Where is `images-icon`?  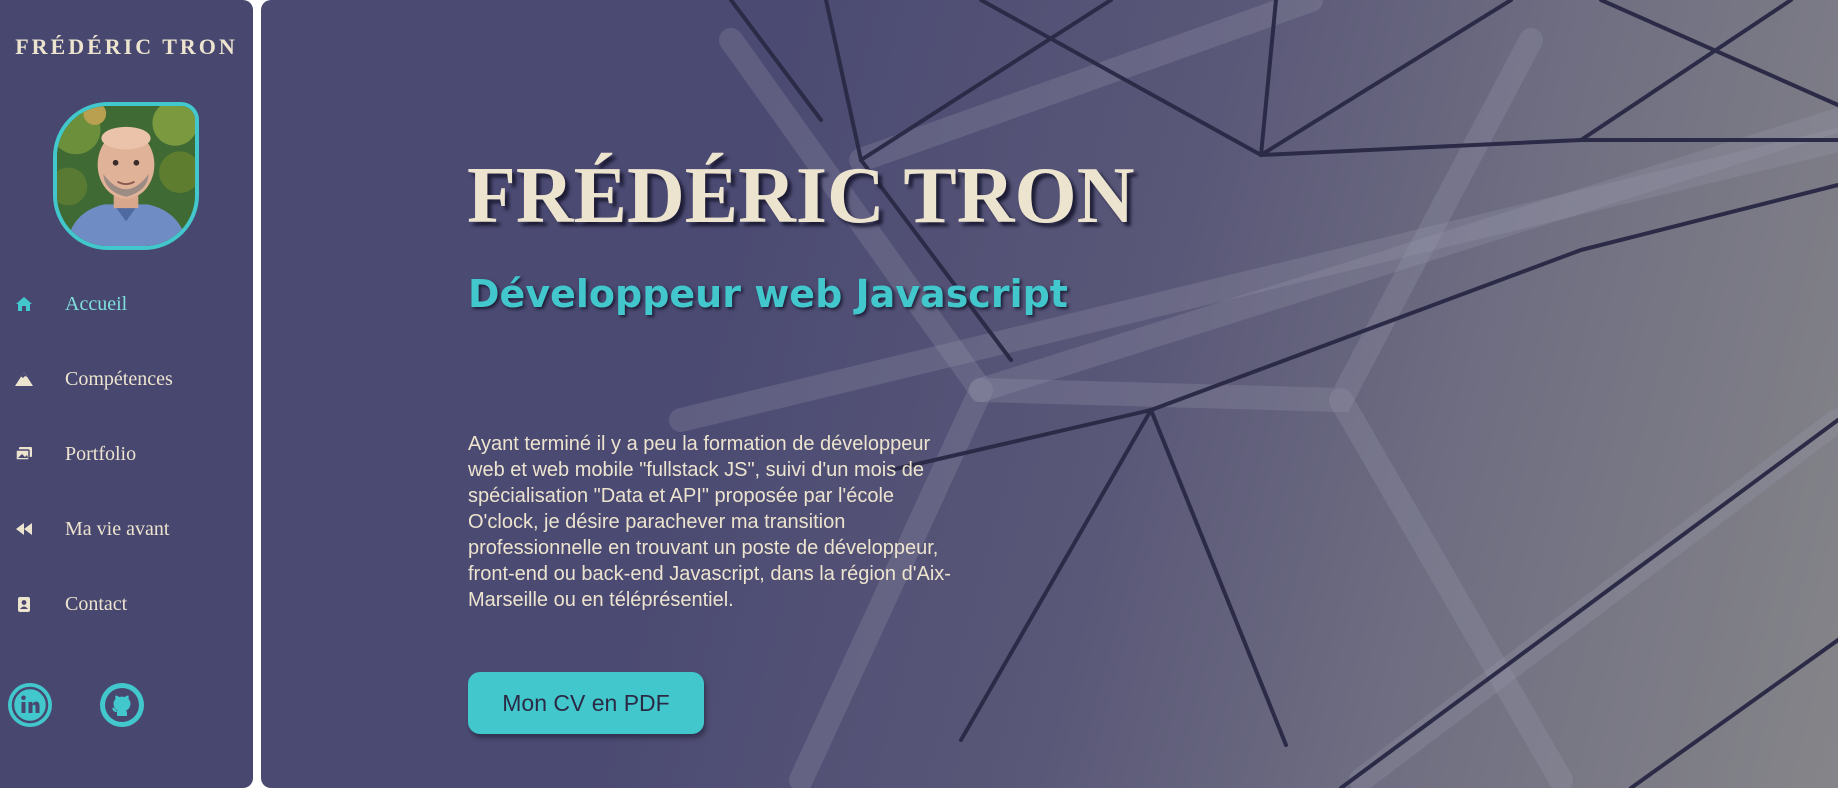
images-icon is located at coordinates (24, 454).